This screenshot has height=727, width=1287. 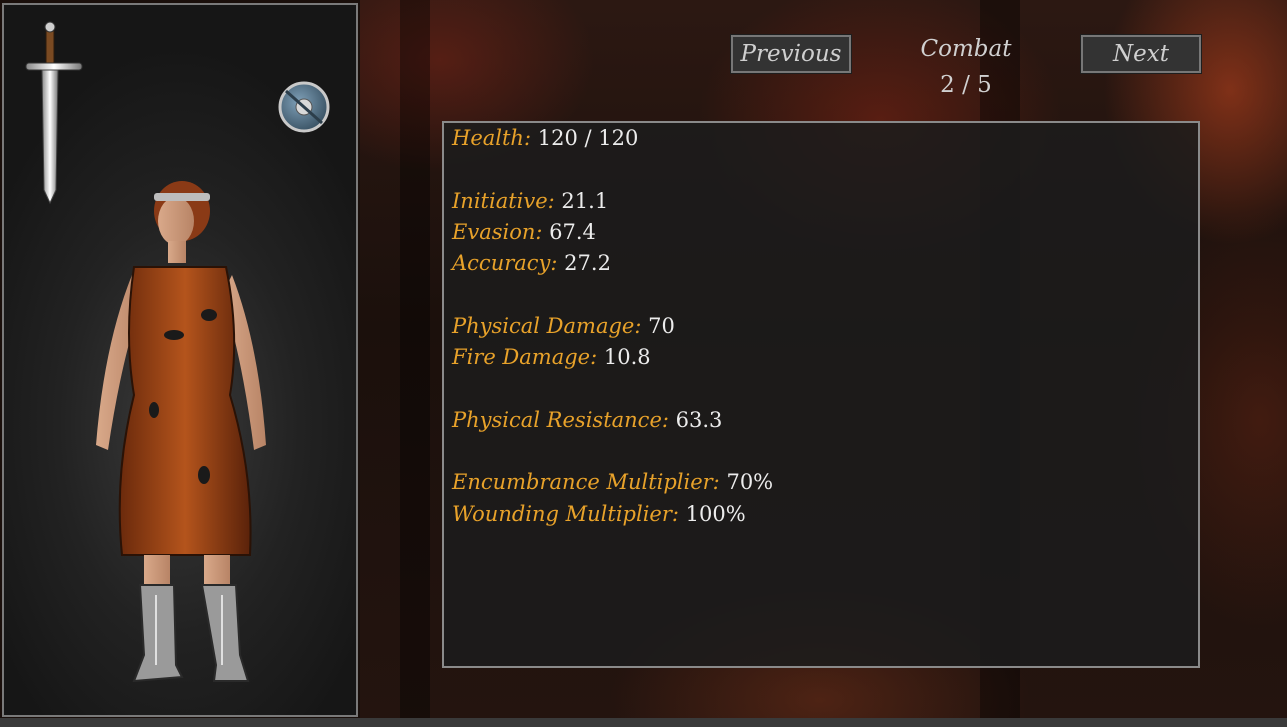 What do you see at coordinates (821, 357) in the screenshot?
I see `stat-fire-damage: Fire Damage: 10.8` at bounding box center [821, 357].